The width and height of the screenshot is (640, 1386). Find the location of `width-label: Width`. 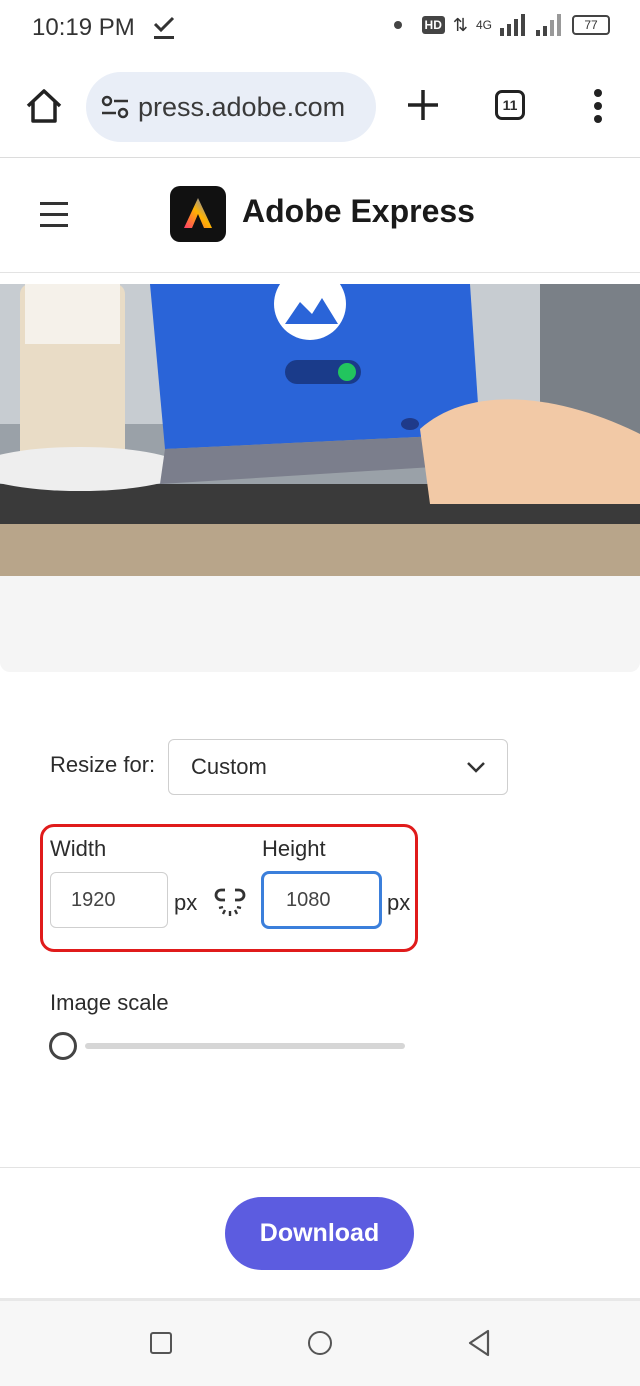

width-label: Width is located at coordinates (78, 848).